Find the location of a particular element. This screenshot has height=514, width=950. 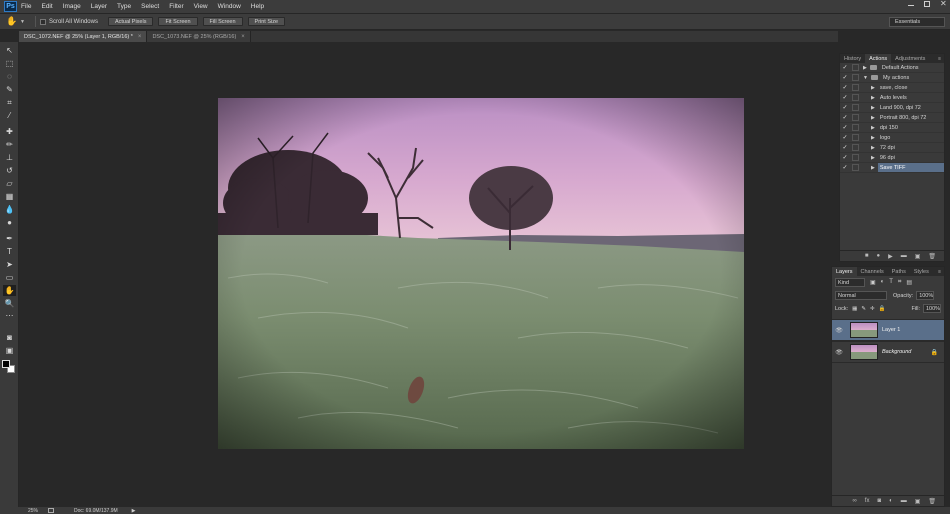

menu-help: Help is located at coordinates (257, 6).